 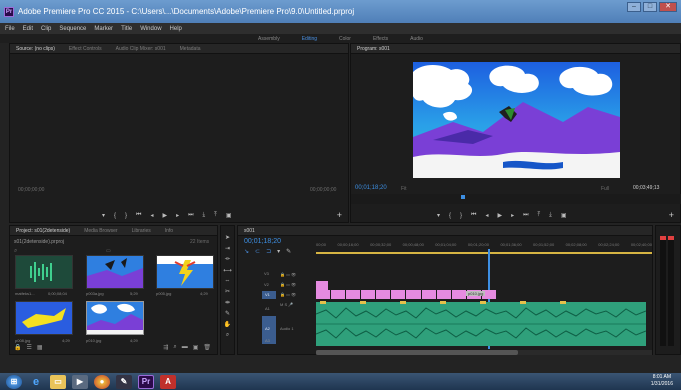 I want to click on internet-explorer-icon: e, so click(x=36, y=382).